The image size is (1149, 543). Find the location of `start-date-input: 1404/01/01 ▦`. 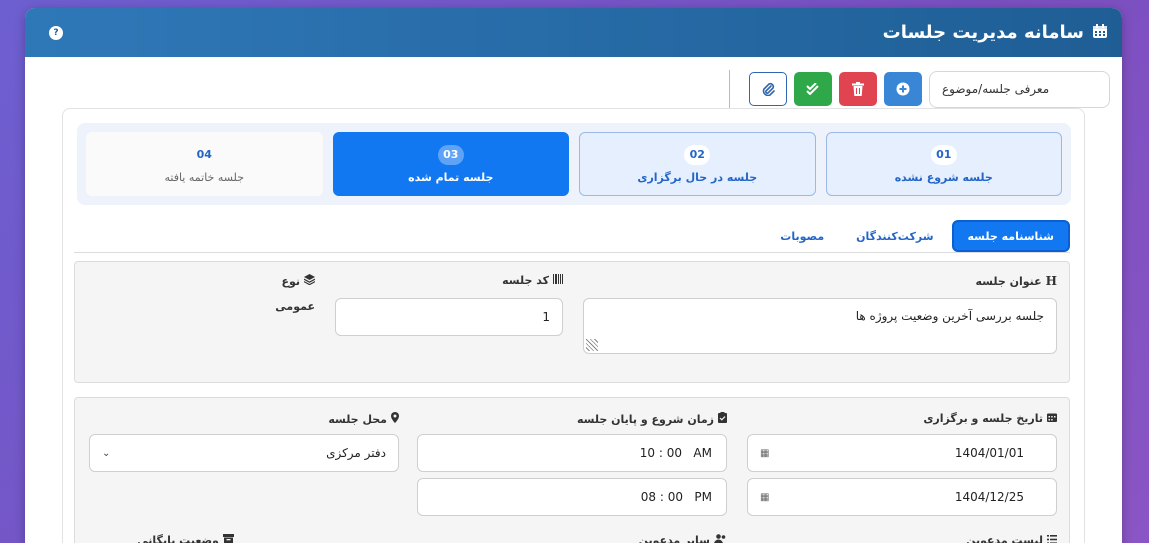

start-date-input: 1404/01/01 ▦ is located at coordinates (902, 453).